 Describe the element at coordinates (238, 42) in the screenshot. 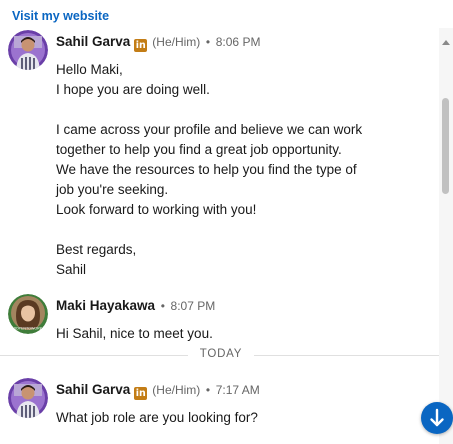

I see `timestamp: 8:06 PM` at that location.